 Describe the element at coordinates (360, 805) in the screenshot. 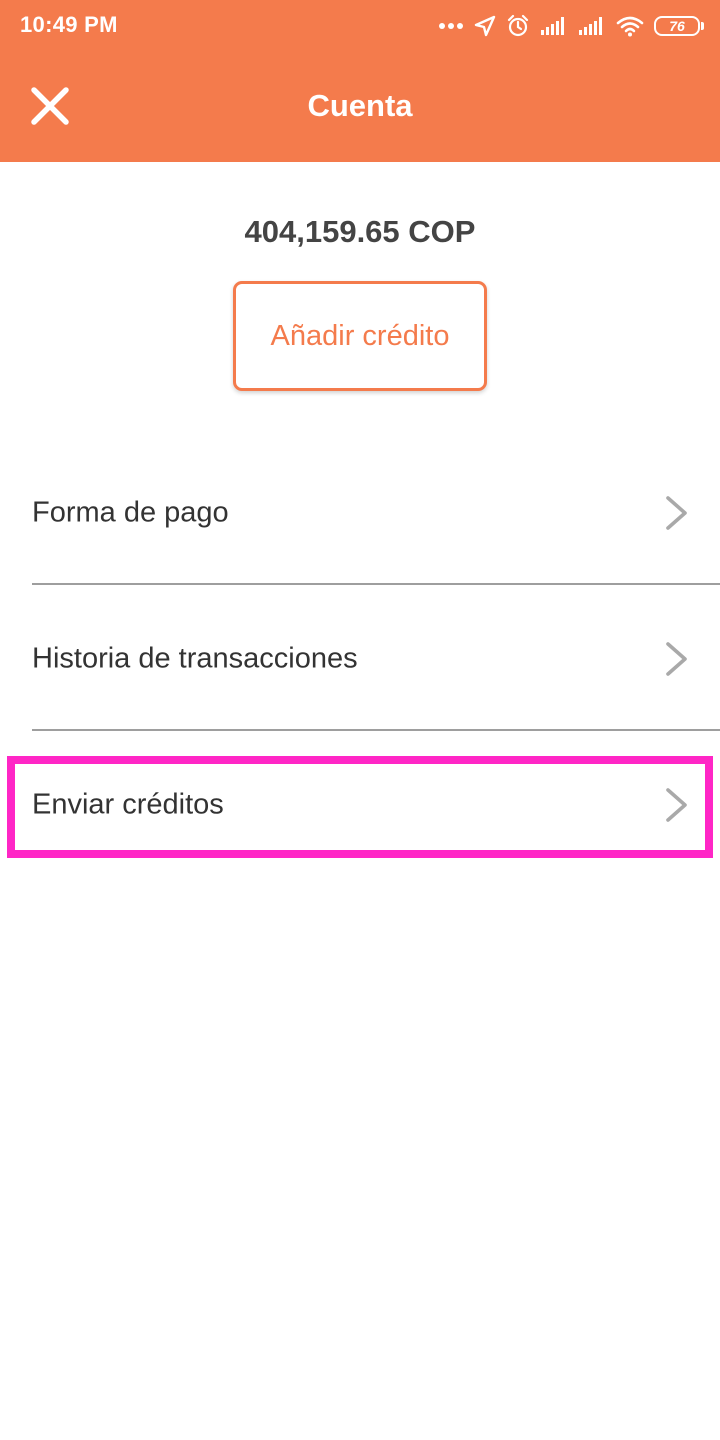

I see `menu-item-send-credits: Enviar créditos` at that location.